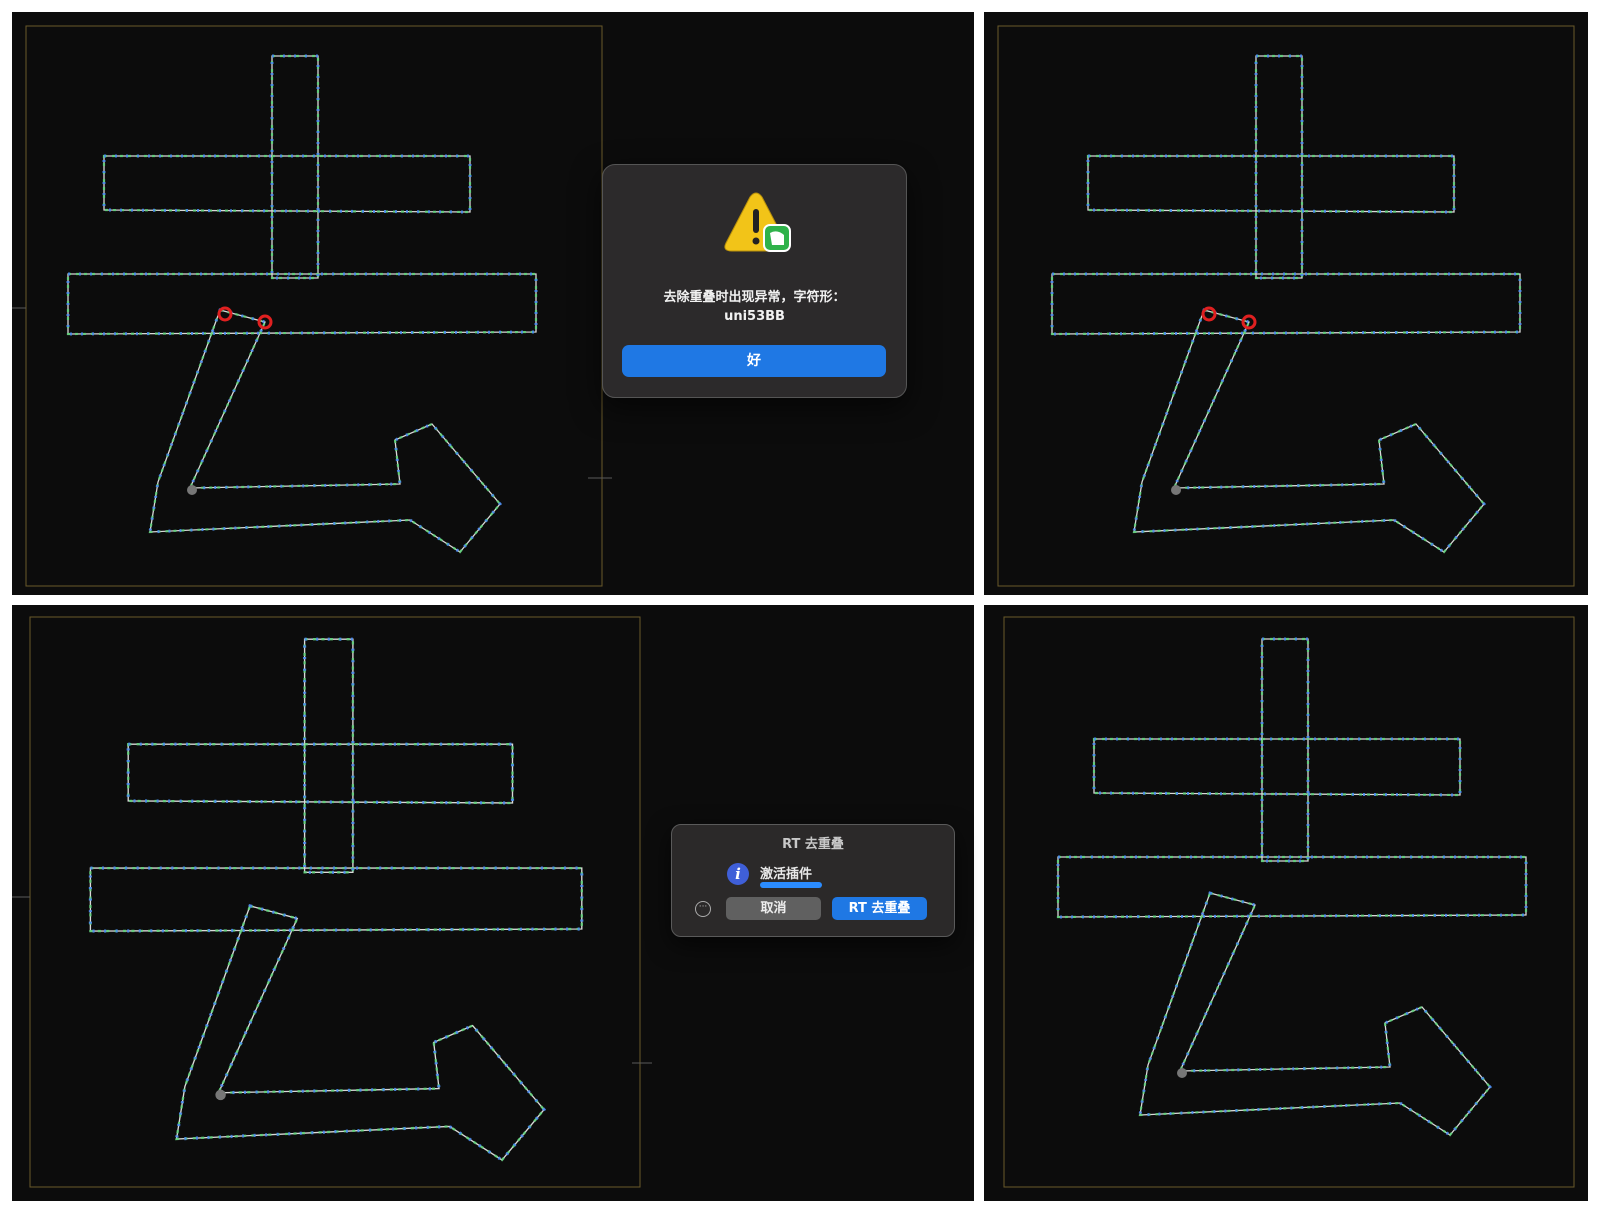  What do you see at coordinates (773, 908) in the screenshot?
I see `cancel-button: 取消` at bounding box center [773, 908].